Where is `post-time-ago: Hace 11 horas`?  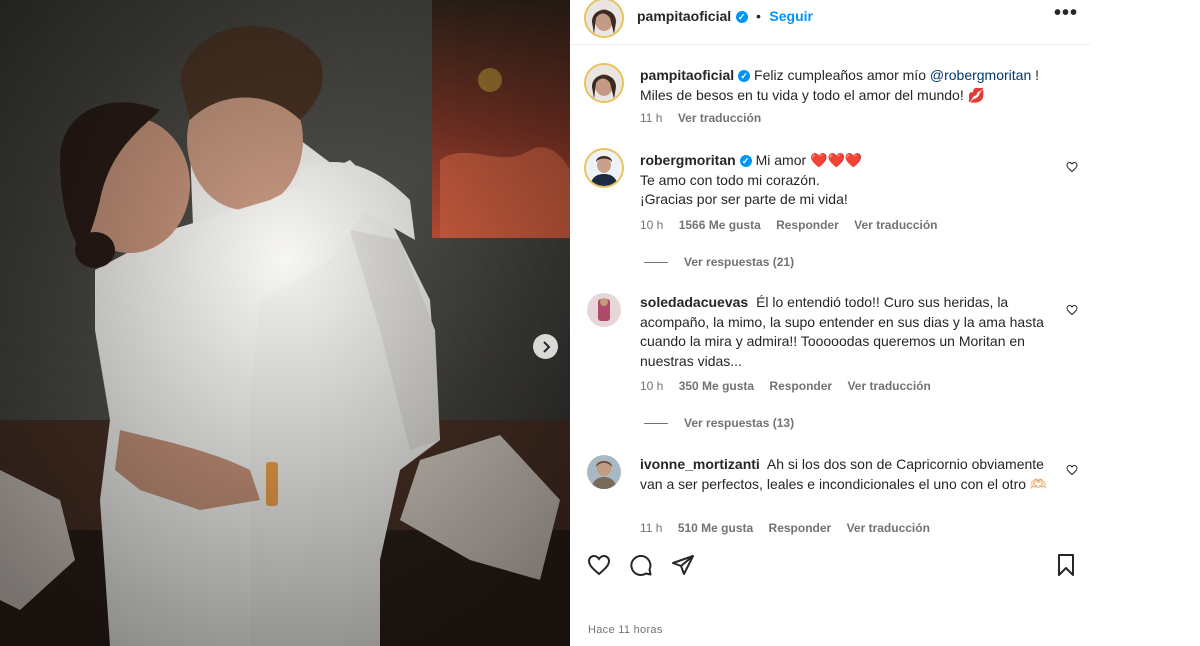 post-time-ago: Hace 11 horas is located at coordinates (625, 630).